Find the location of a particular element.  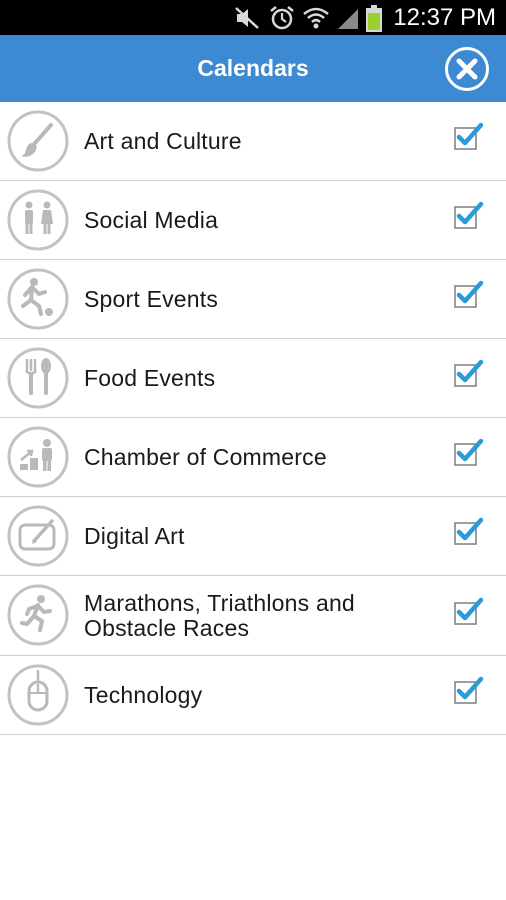

page-title: Calendars is located at coordinates (253, 68).